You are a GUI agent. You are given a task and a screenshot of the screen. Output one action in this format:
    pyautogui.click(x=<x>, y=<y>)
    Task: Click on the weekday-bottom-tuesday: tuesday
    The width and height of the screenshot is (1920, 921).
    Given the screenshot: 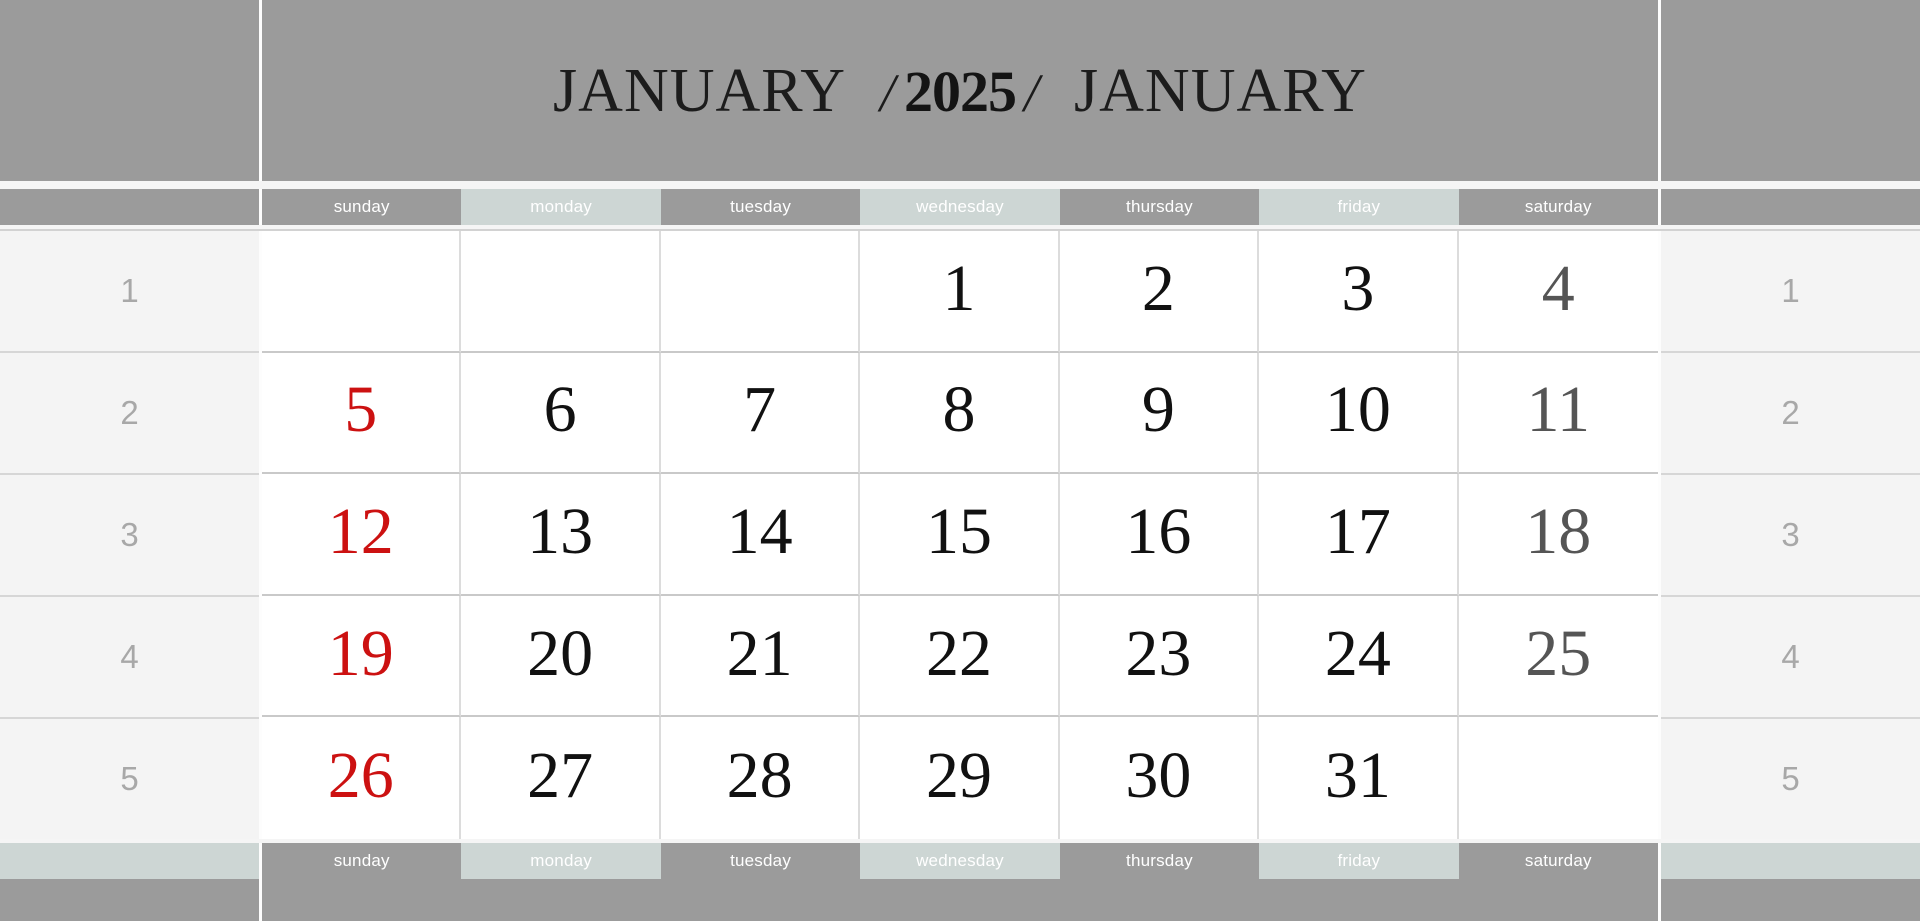 What is the action you would take?
    pyautogui.click(x=760, y=861)
    